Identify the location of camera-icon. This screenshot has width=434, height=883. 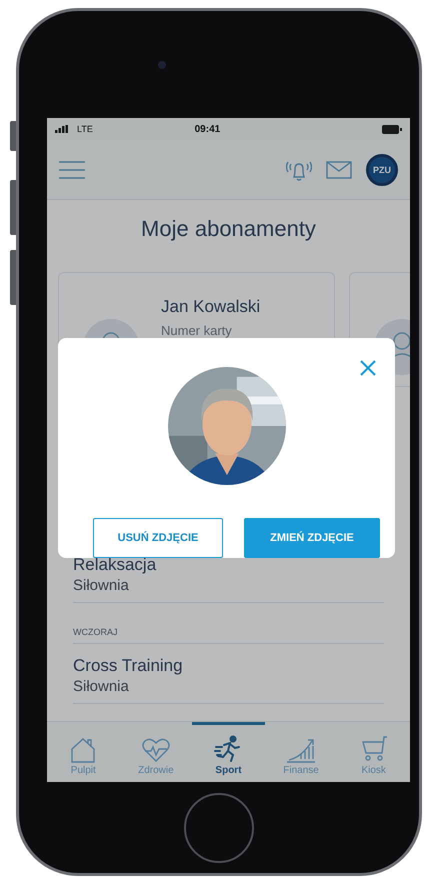
(162, 64).